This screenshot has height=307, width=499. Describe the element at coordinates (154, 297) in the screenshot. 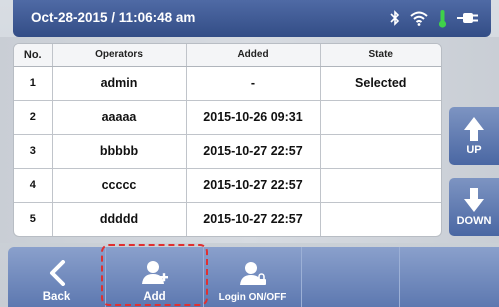

I see `add-label: Add` at that location.